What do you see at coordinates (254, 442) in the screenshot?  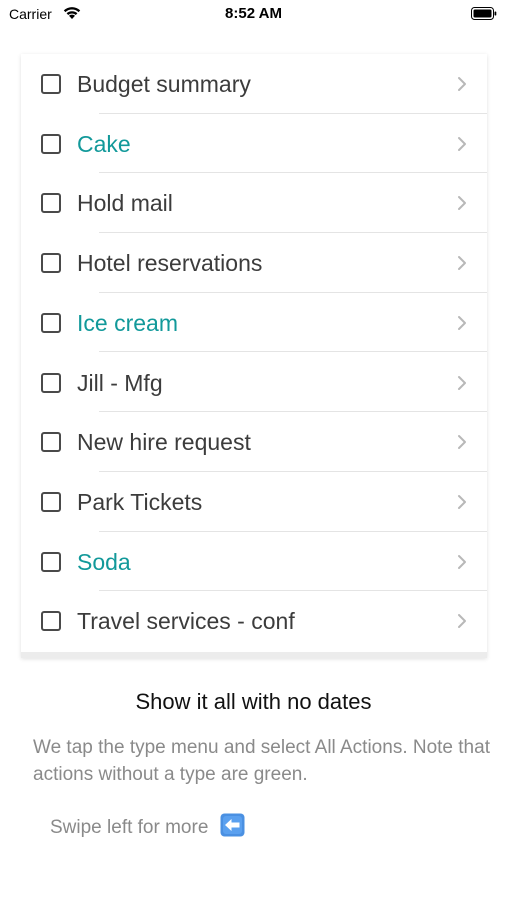 I see `action-row: New hire request` at bounding box center [254, 442].